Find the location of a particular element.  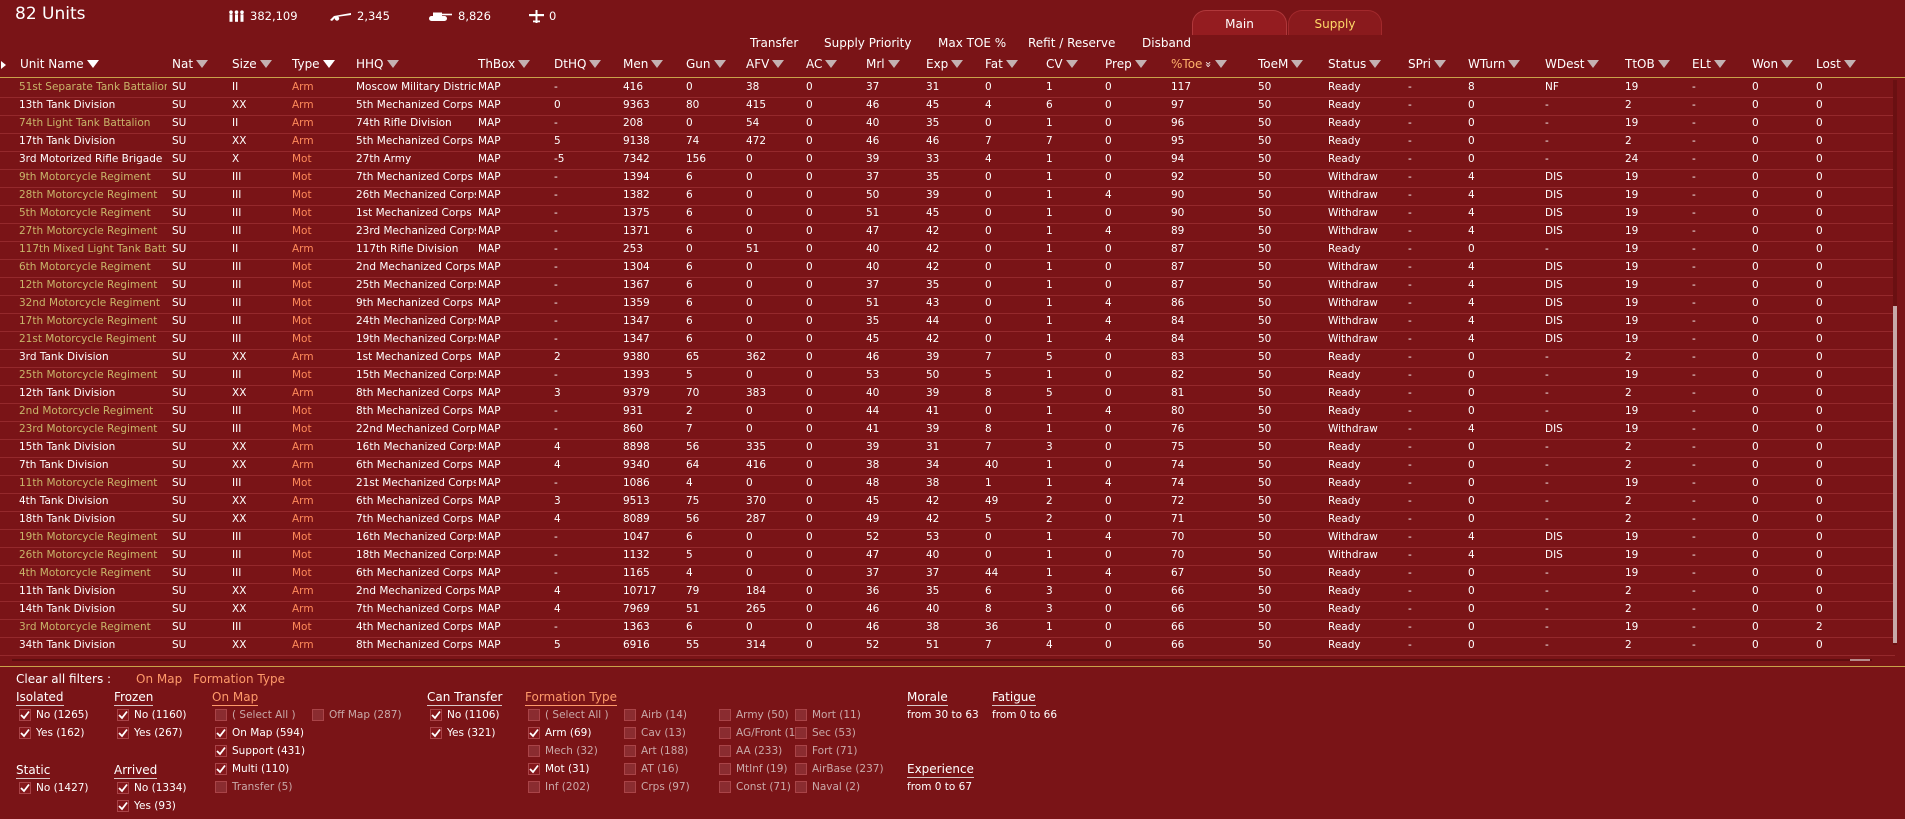

filter-option: Transfer (5) is located at coordinates (253, 787).